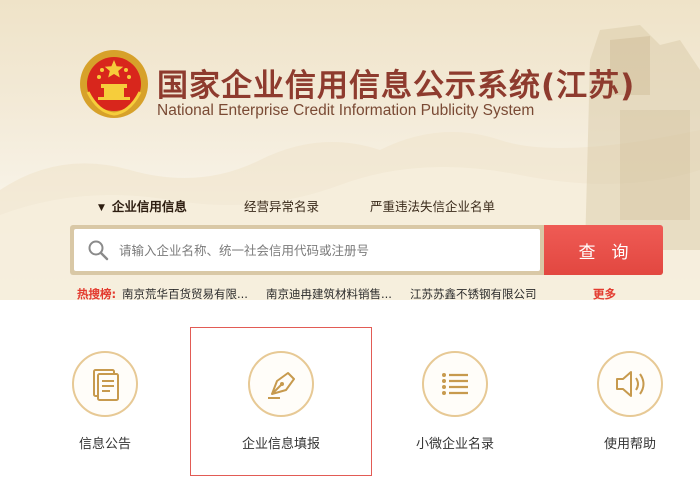 The height and width of the screenshot is (489, 700). Describe the element at coordinates (98, 250) in the screenshot. I see `search-icon` at that location.